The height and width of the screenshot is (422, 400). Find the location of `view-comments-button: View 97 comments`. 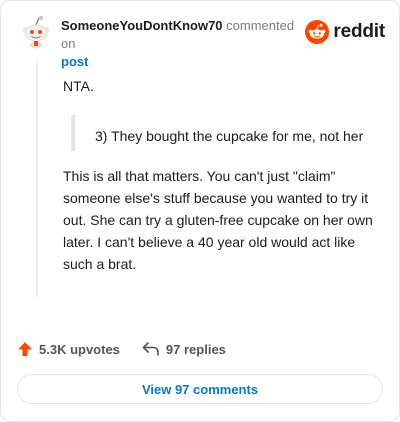

view-comments-button: View 97 comments is located at coordinates (200, 389).